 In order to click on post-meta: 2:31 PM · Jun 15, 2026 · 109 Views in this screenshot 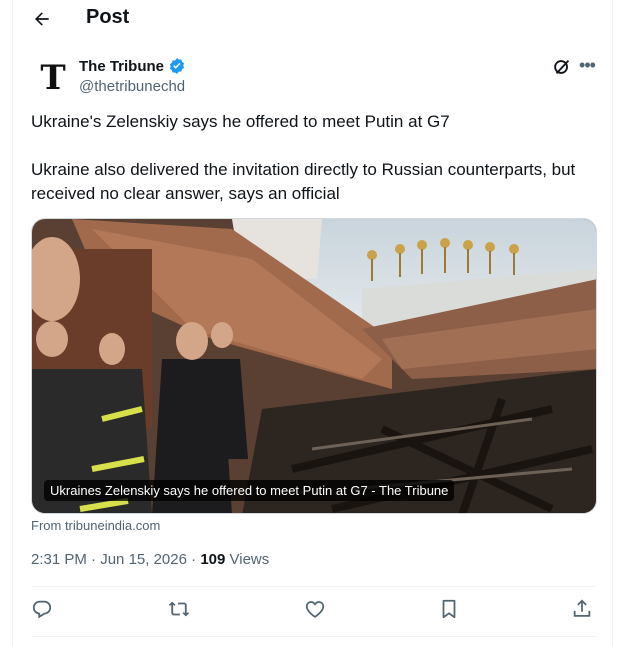, I will do `click(150, 559)`.